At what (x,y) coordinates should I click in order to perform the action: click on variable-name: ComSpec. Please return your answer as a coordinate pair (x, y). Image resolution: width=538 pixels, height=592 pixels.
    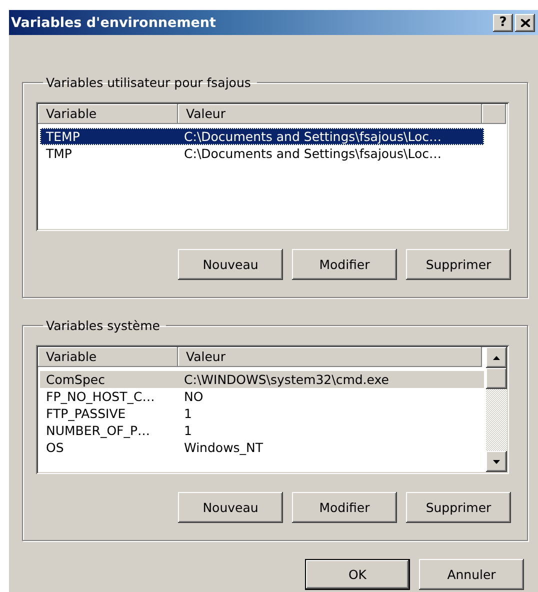
    Looking at the image, I should click on (75, 379).